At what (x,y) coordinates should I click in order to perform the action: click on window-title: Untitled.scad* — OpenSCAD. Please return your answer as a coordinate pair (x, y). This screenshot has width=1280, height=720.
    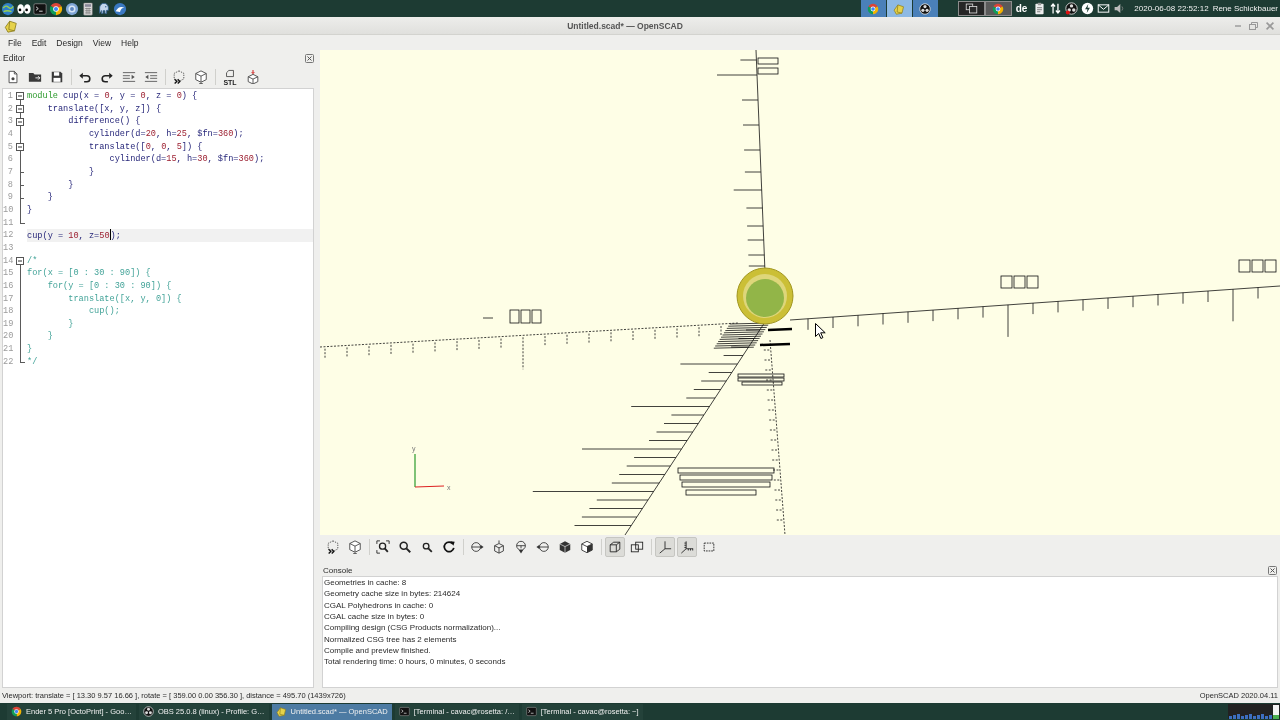
    Looking at the image, I should click on (625, 25).